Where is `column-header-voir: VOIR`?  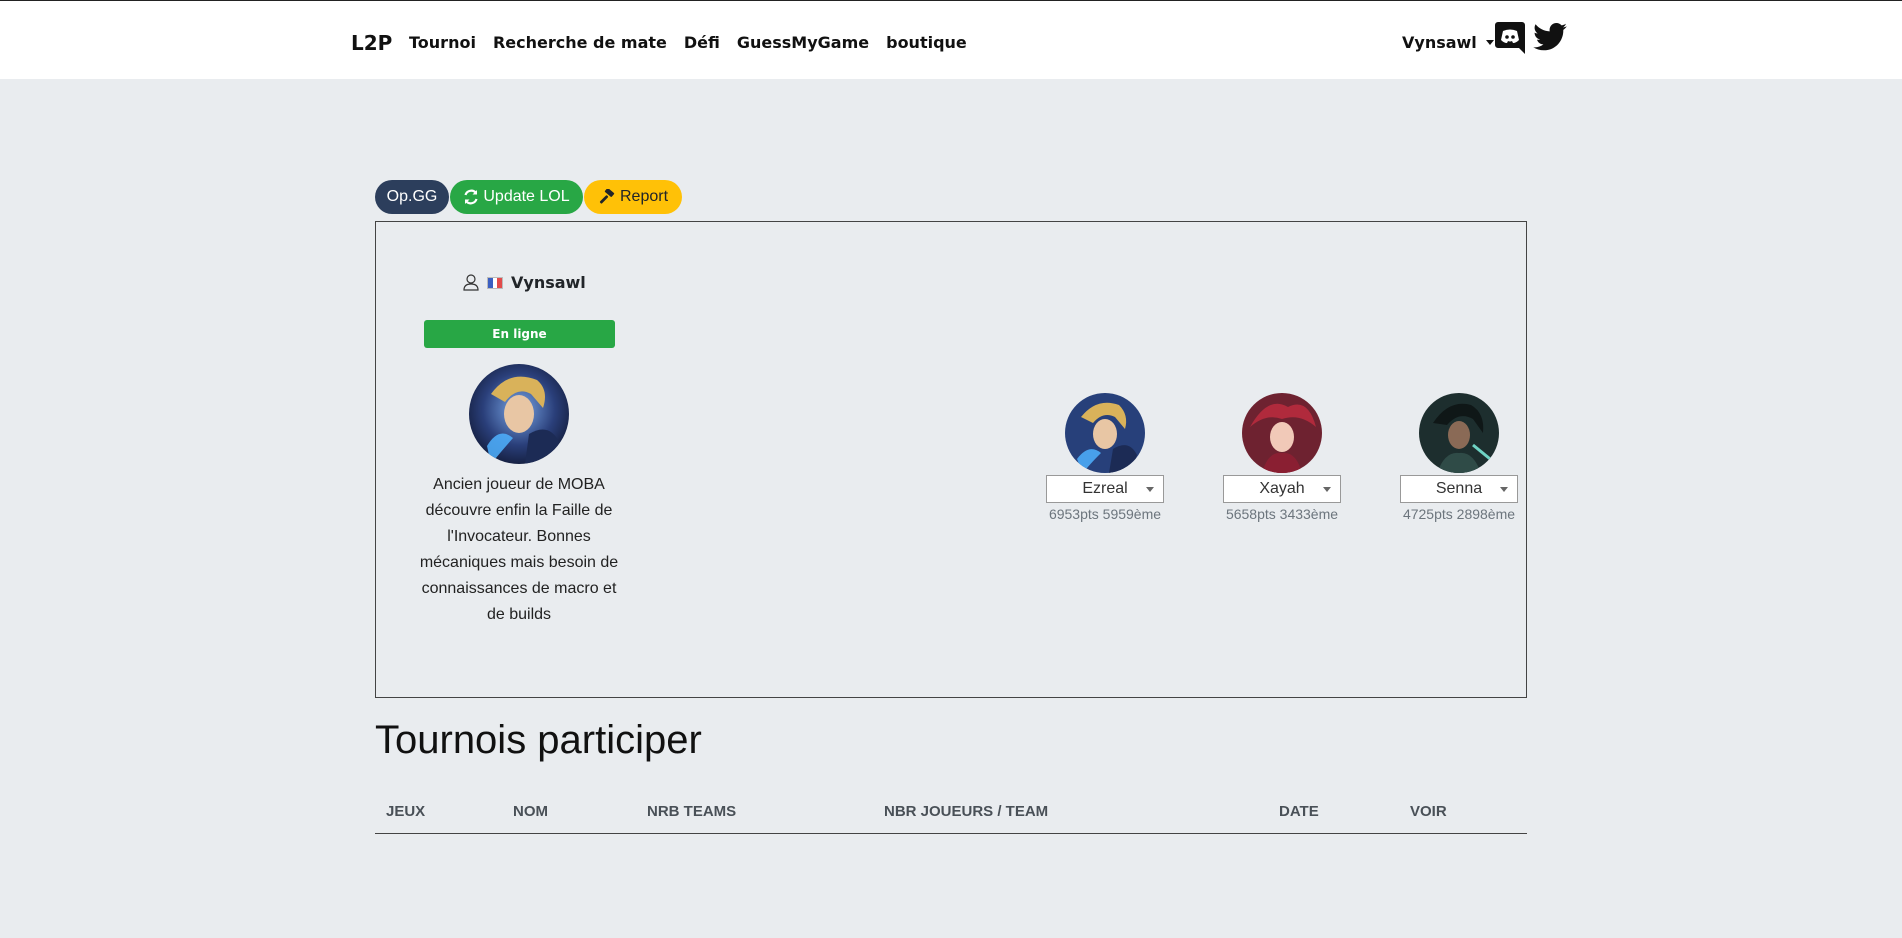 column-header-voir: VOIR is located at coordinates (1428, 811).